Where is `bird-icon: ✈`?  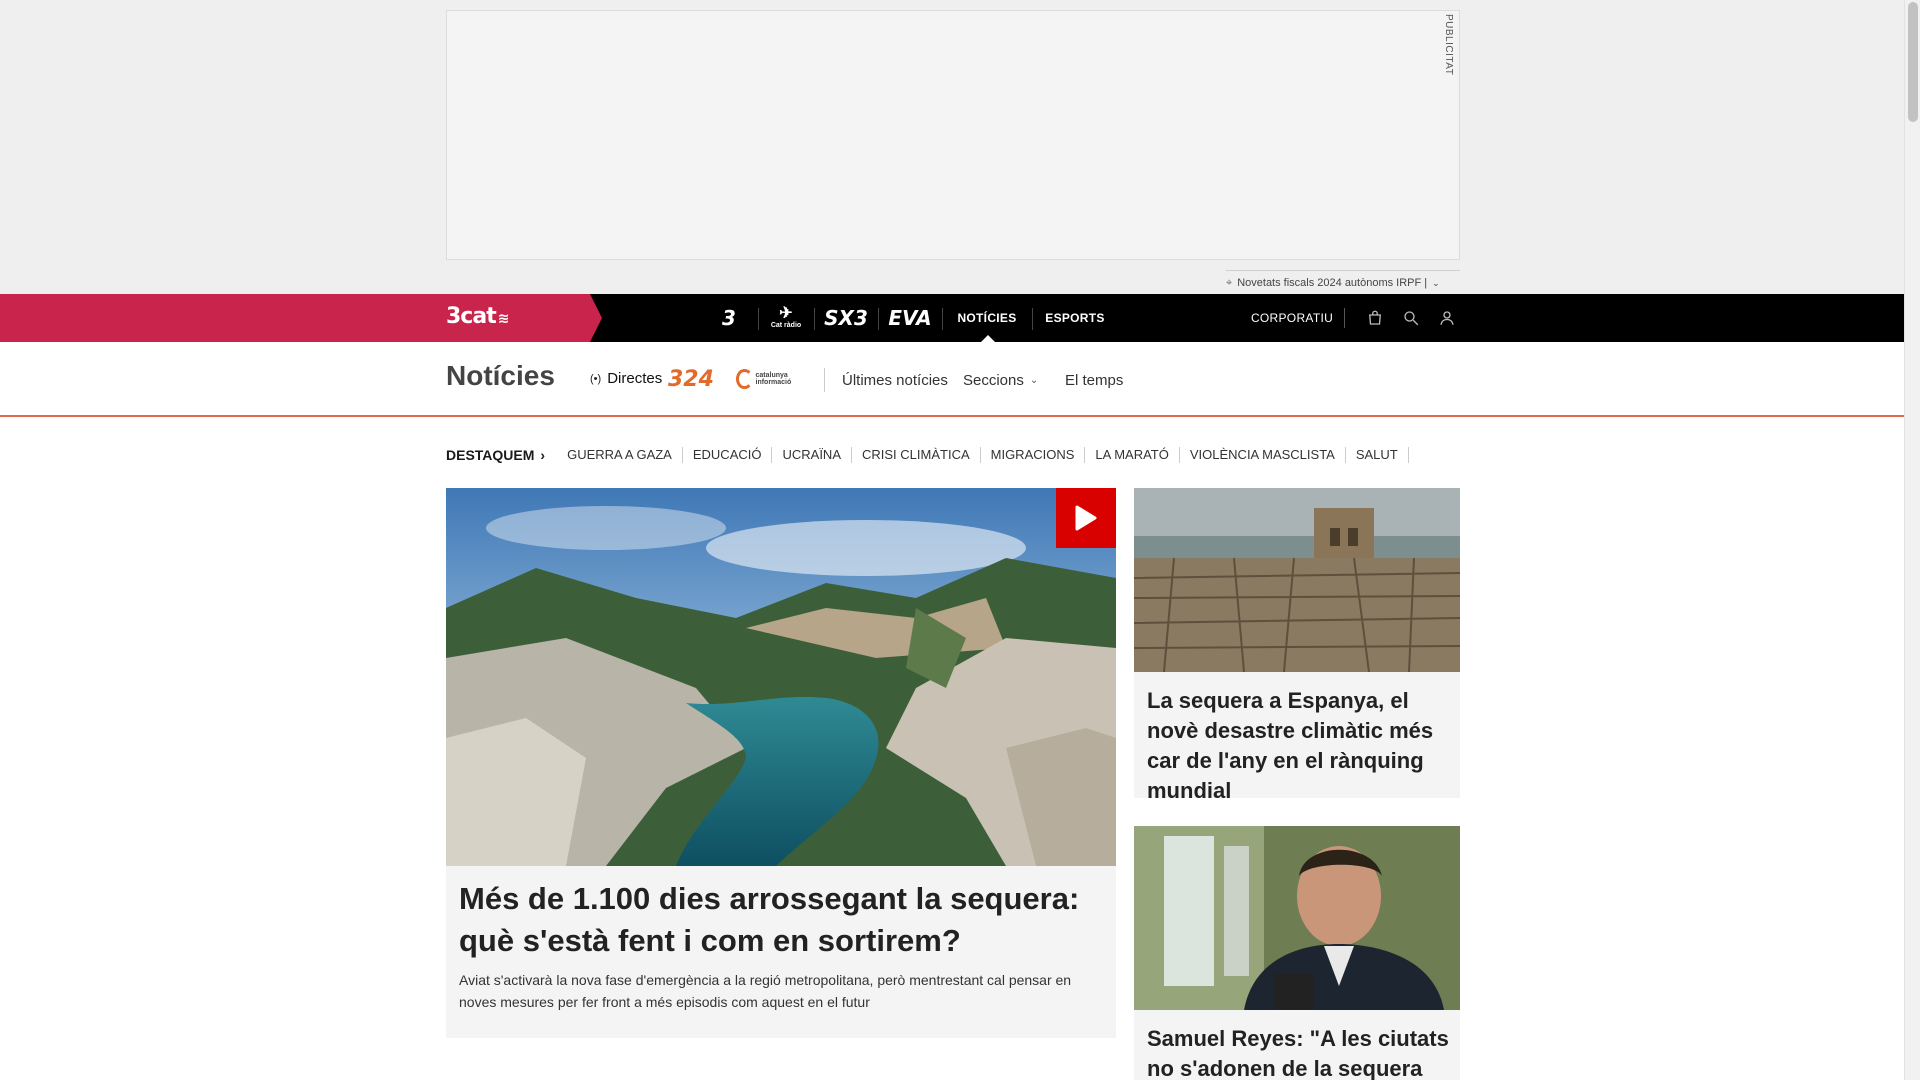 bird-icon: ✈ is located at coordinates (786, 313).